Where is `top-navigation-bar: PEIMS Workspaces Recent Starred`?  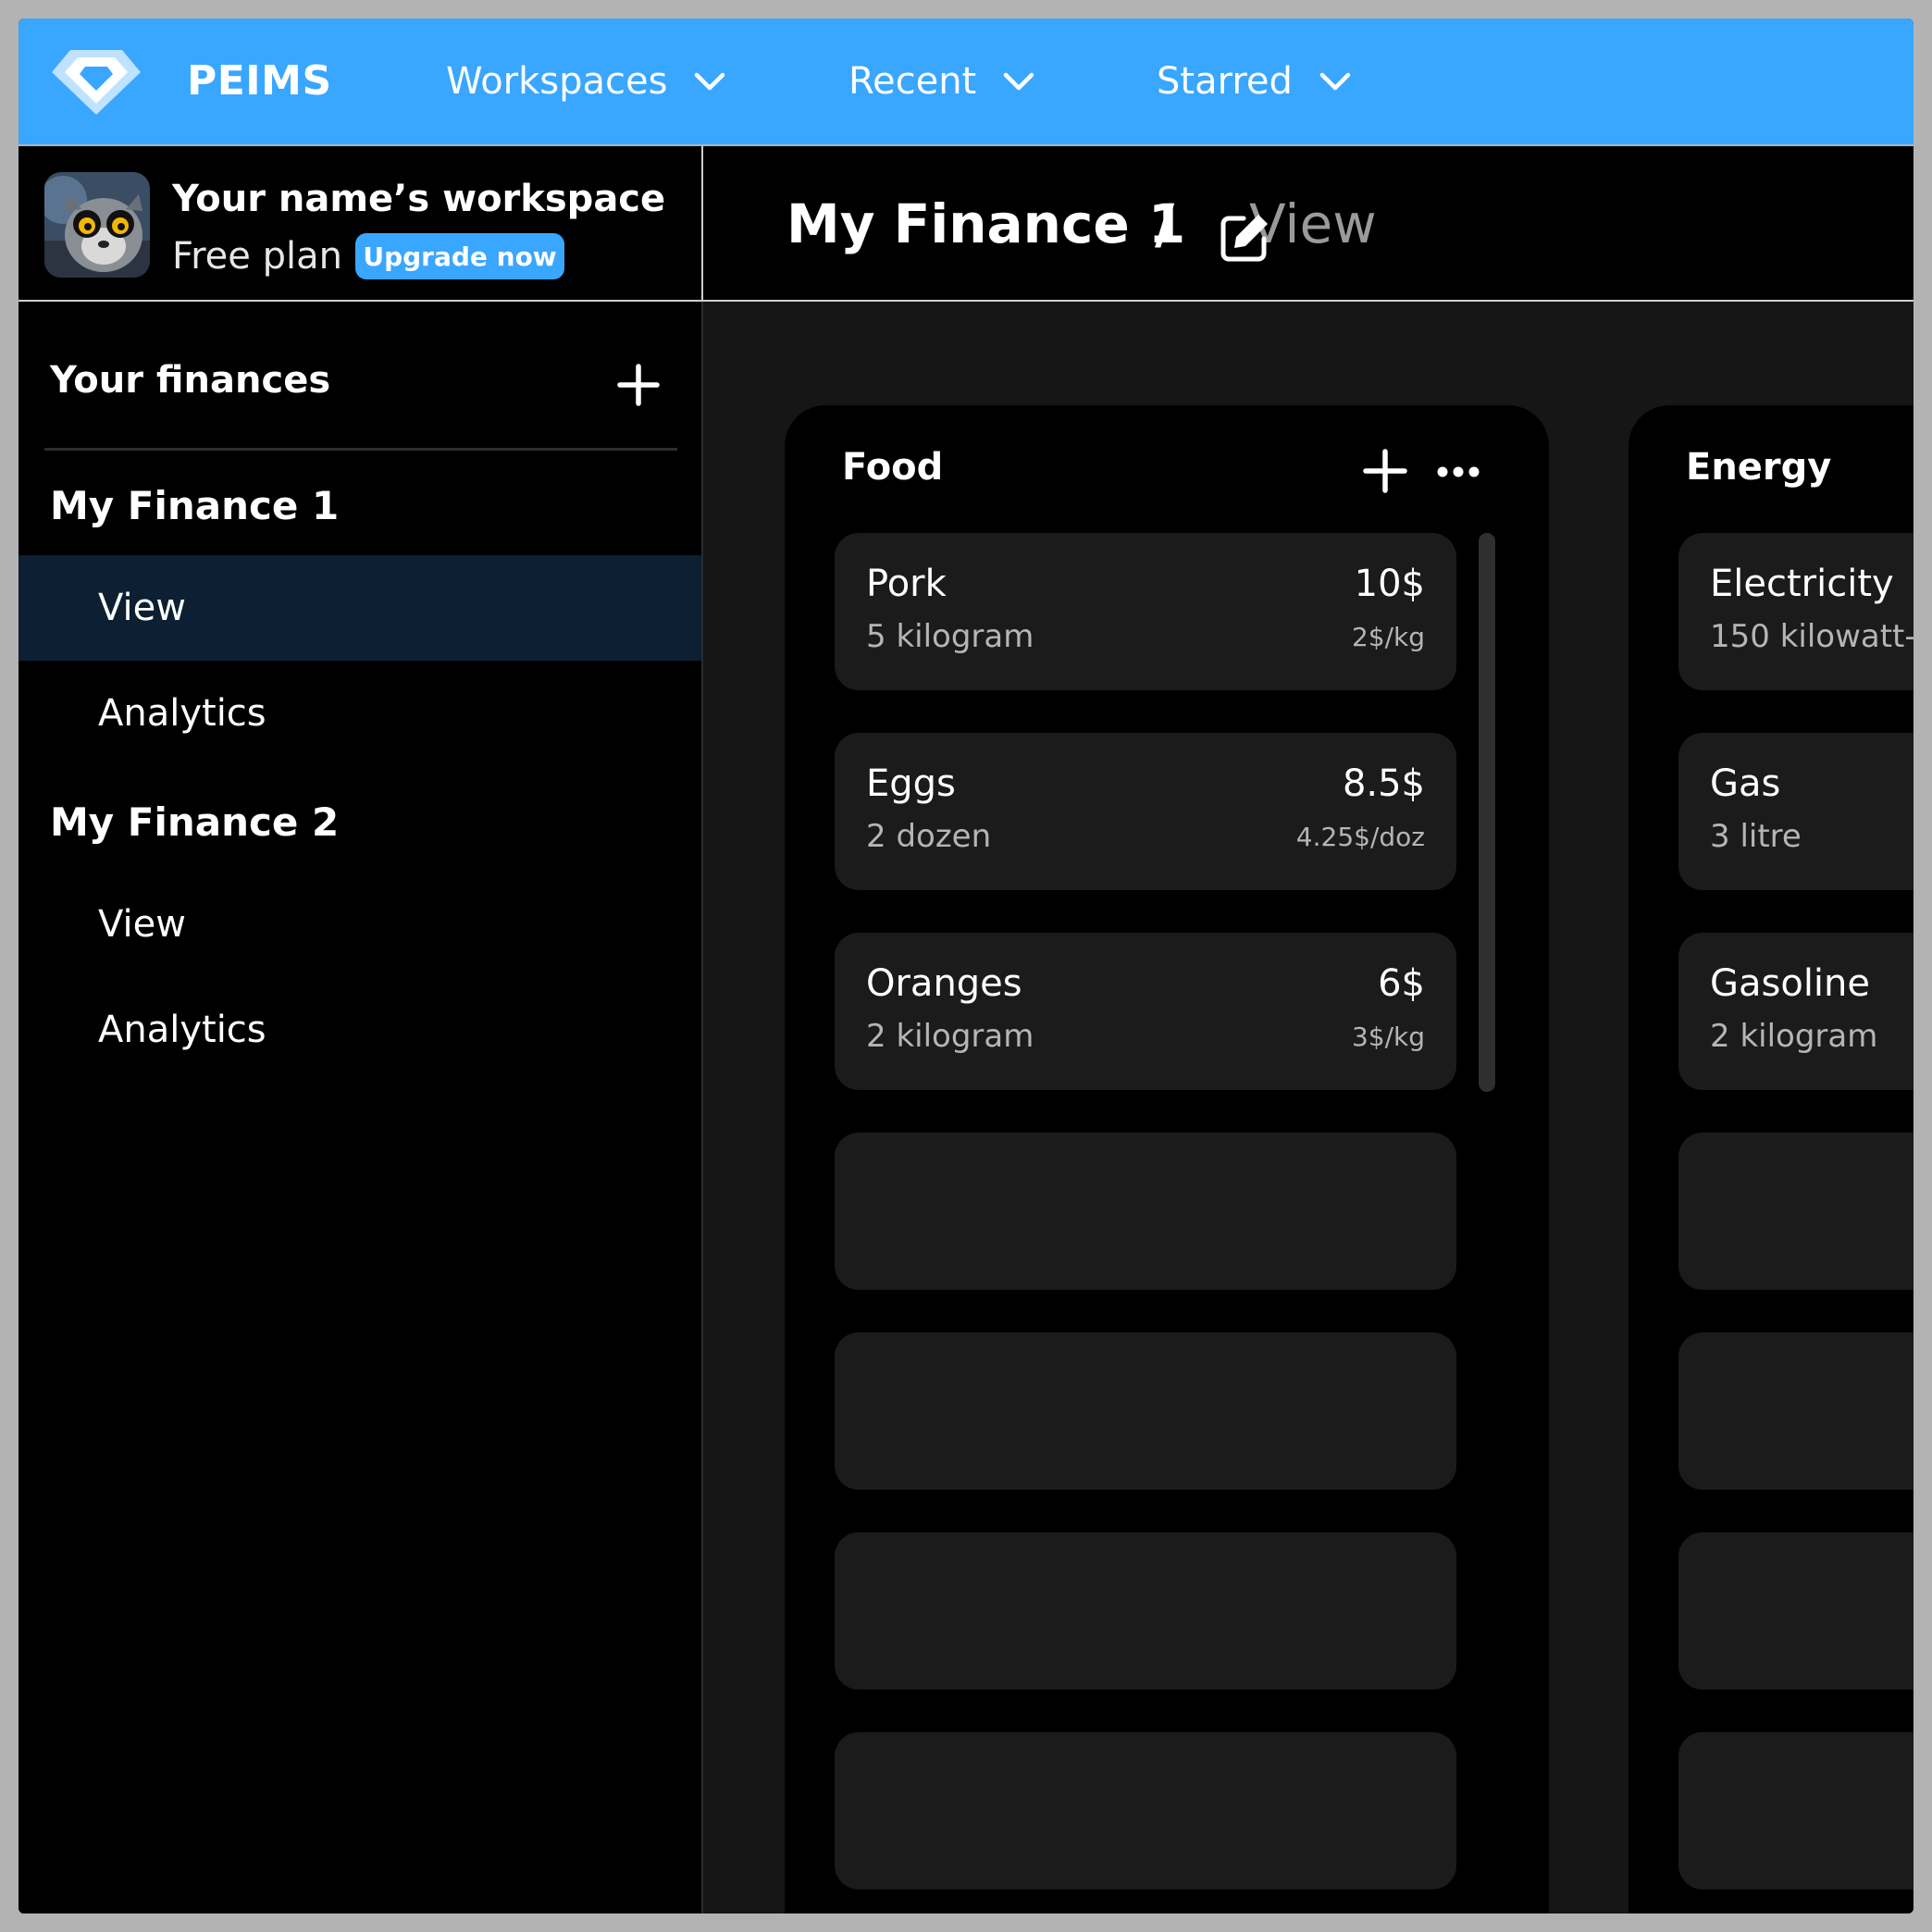
top-navigation-bar: PEIMS Workspaces Recent Starred is located at coordinates (966, 82).